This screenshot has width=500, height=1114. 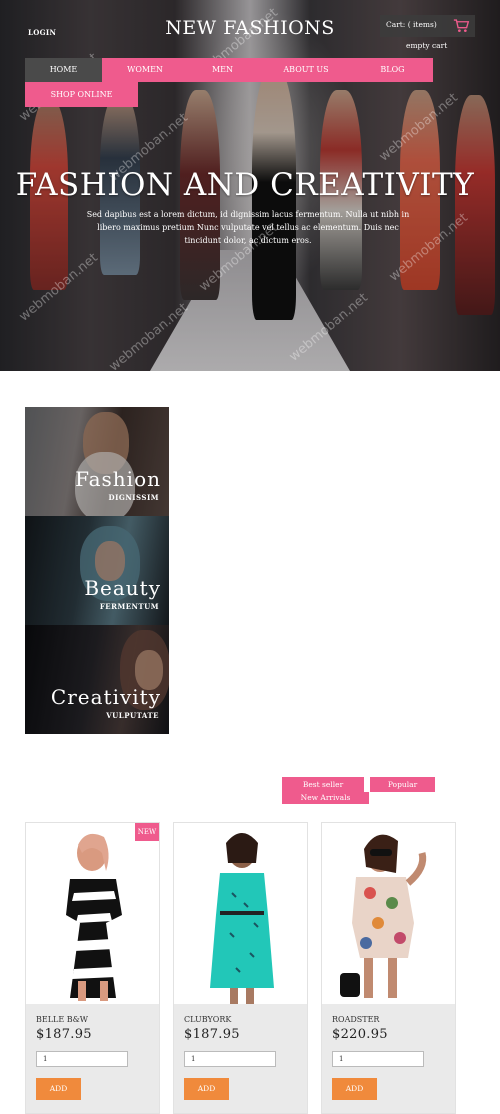 I want to click on product-info: CLUBYORK $187.95 1 ADD, so click(x=240, y=1058).